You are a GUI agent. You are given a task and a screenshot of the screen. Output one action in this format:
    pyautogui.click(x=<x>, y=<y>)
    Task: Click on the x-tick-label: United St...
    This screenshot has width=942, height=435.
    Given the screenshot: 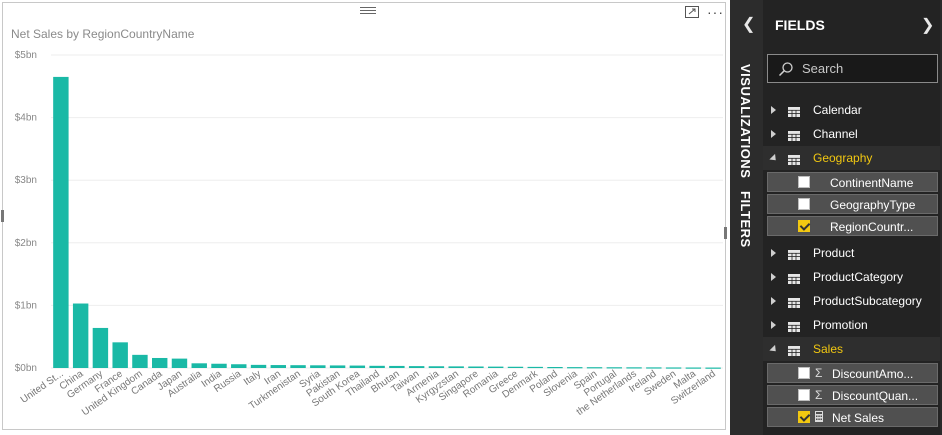 What is the action you would take?
    pyautogui.click(x=42, y=386)
    